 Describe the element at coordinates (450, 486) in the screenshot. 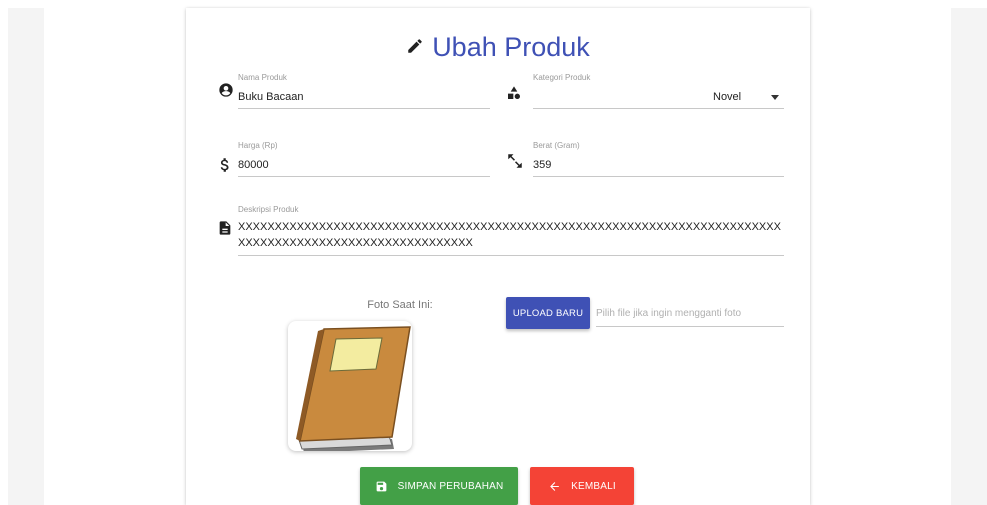

I see `save-changes-label: SIMPAN PERUBAHAN` at that location.